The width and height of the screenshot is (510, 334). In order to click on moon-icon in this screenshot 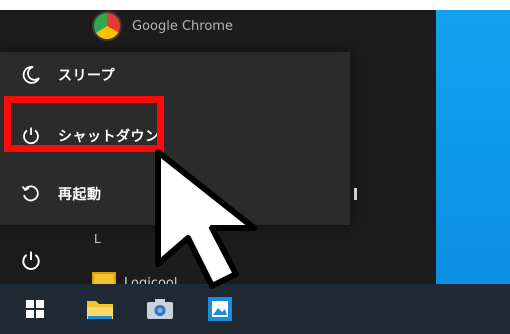, I will do `click(31, 75)`.